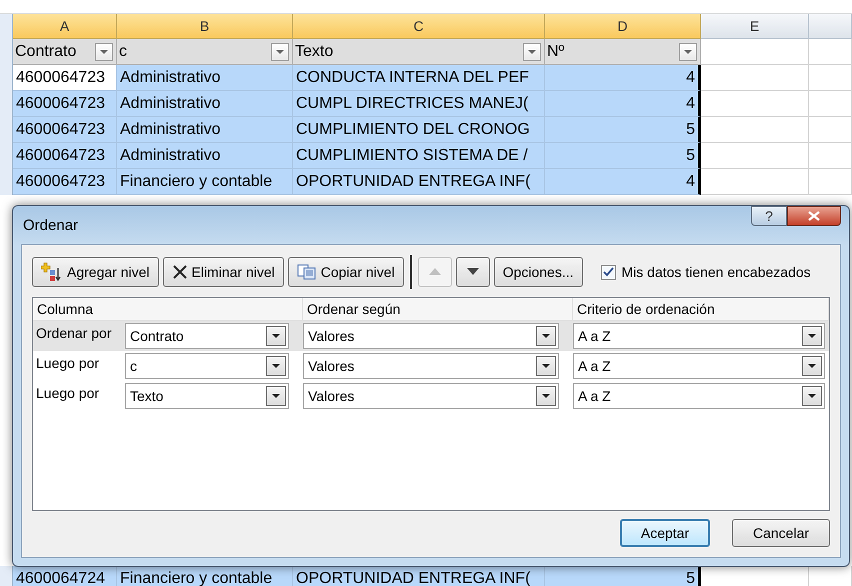 This screenshot has height=586, width=852. What do you see at coordinates (207, 336) in the screenshot?
I see `dropdown: Contrato` at bounding box center [207, 336].